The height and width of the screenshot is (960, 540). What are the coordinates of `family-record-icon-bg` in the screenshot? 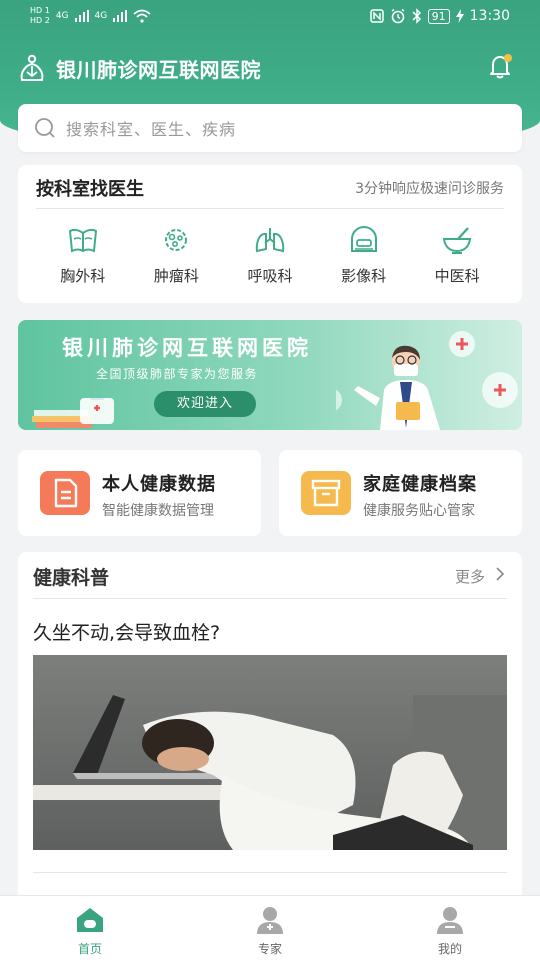 It's located at (326, 493).